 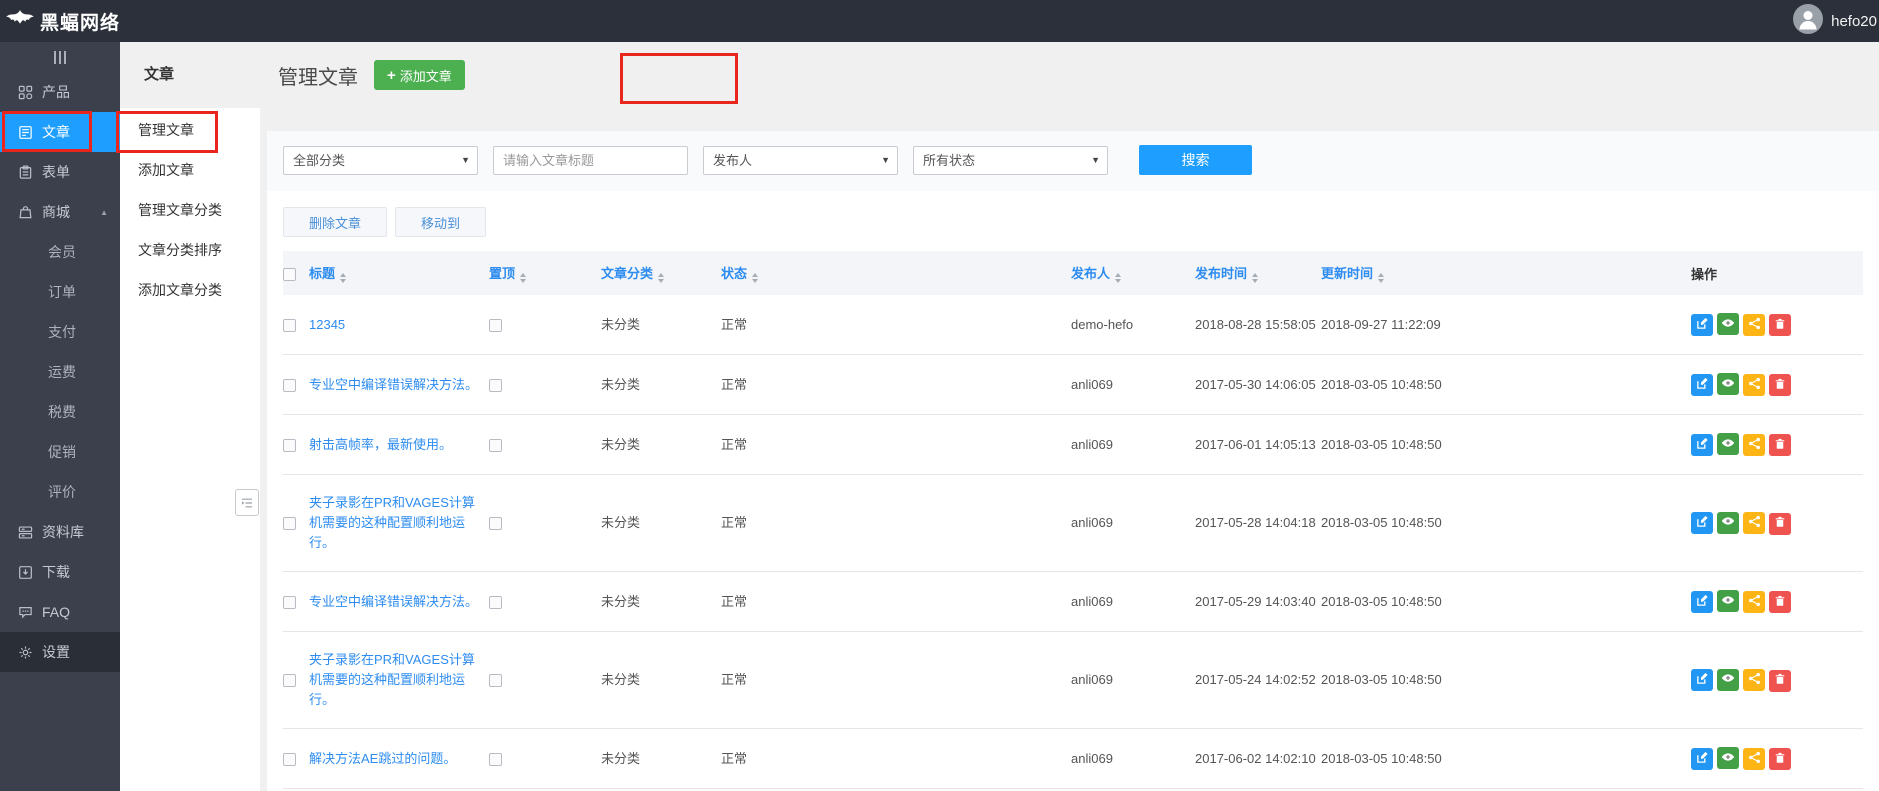 What do you see at coordinates (1195, 160) in the screenshot?
I see `search-button: 搜索` at bounding box center [1195, 160].